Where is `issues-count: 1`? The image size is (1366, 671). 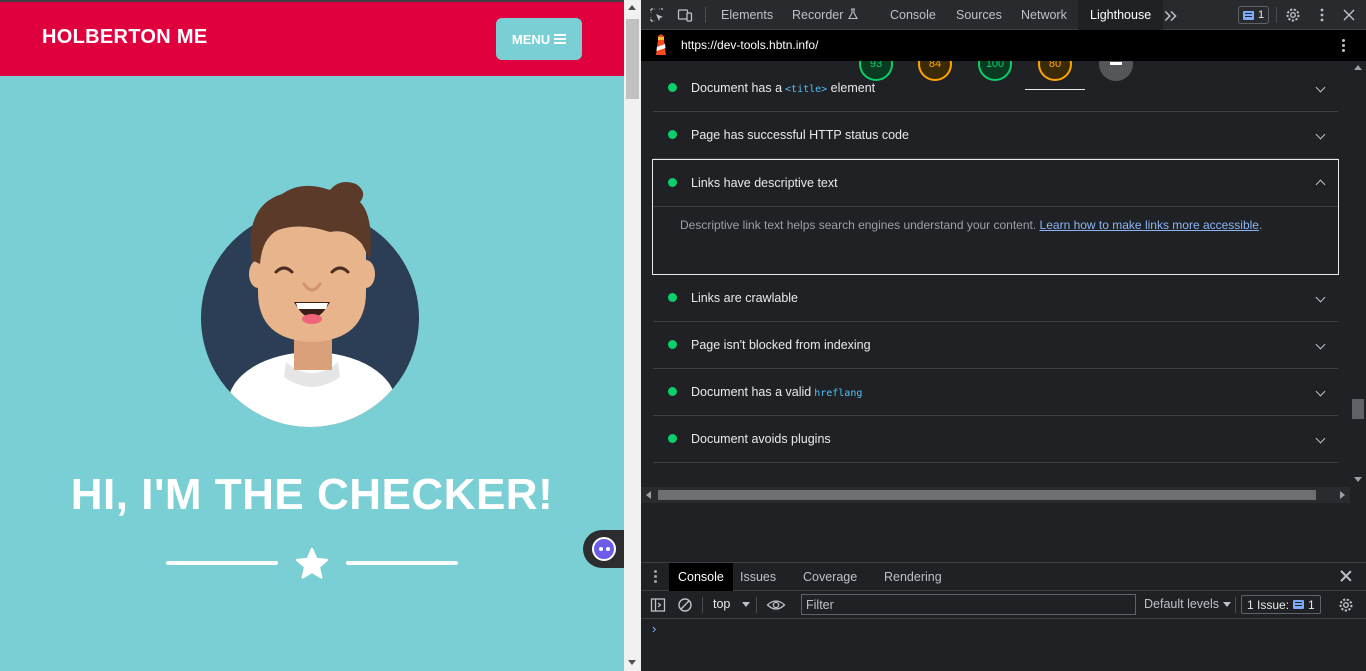 issues-count: 1 is located at coordinates (1311, 604).